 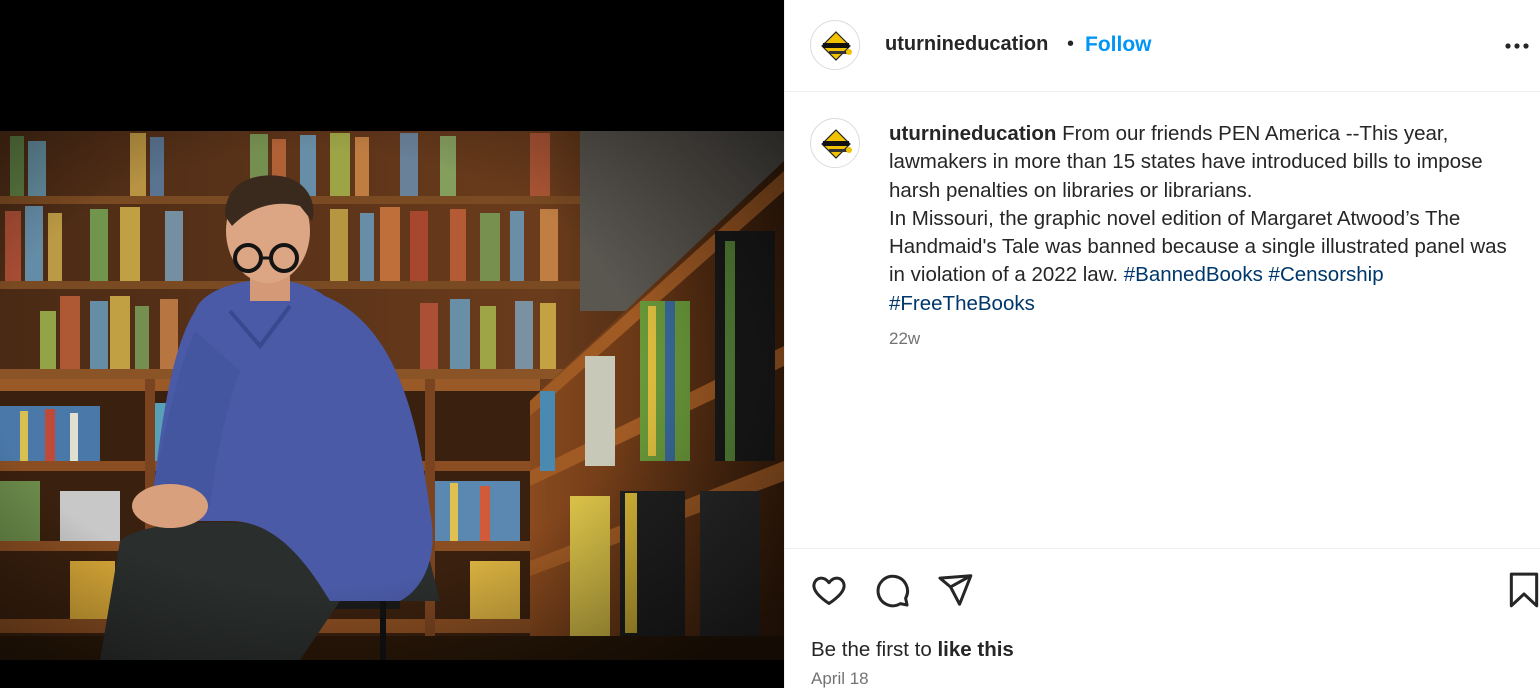 What do you see at coordinates (972, 133) in the screenshot?
I see `caption-username: uturnineducation` at bounding box center [972, 133].